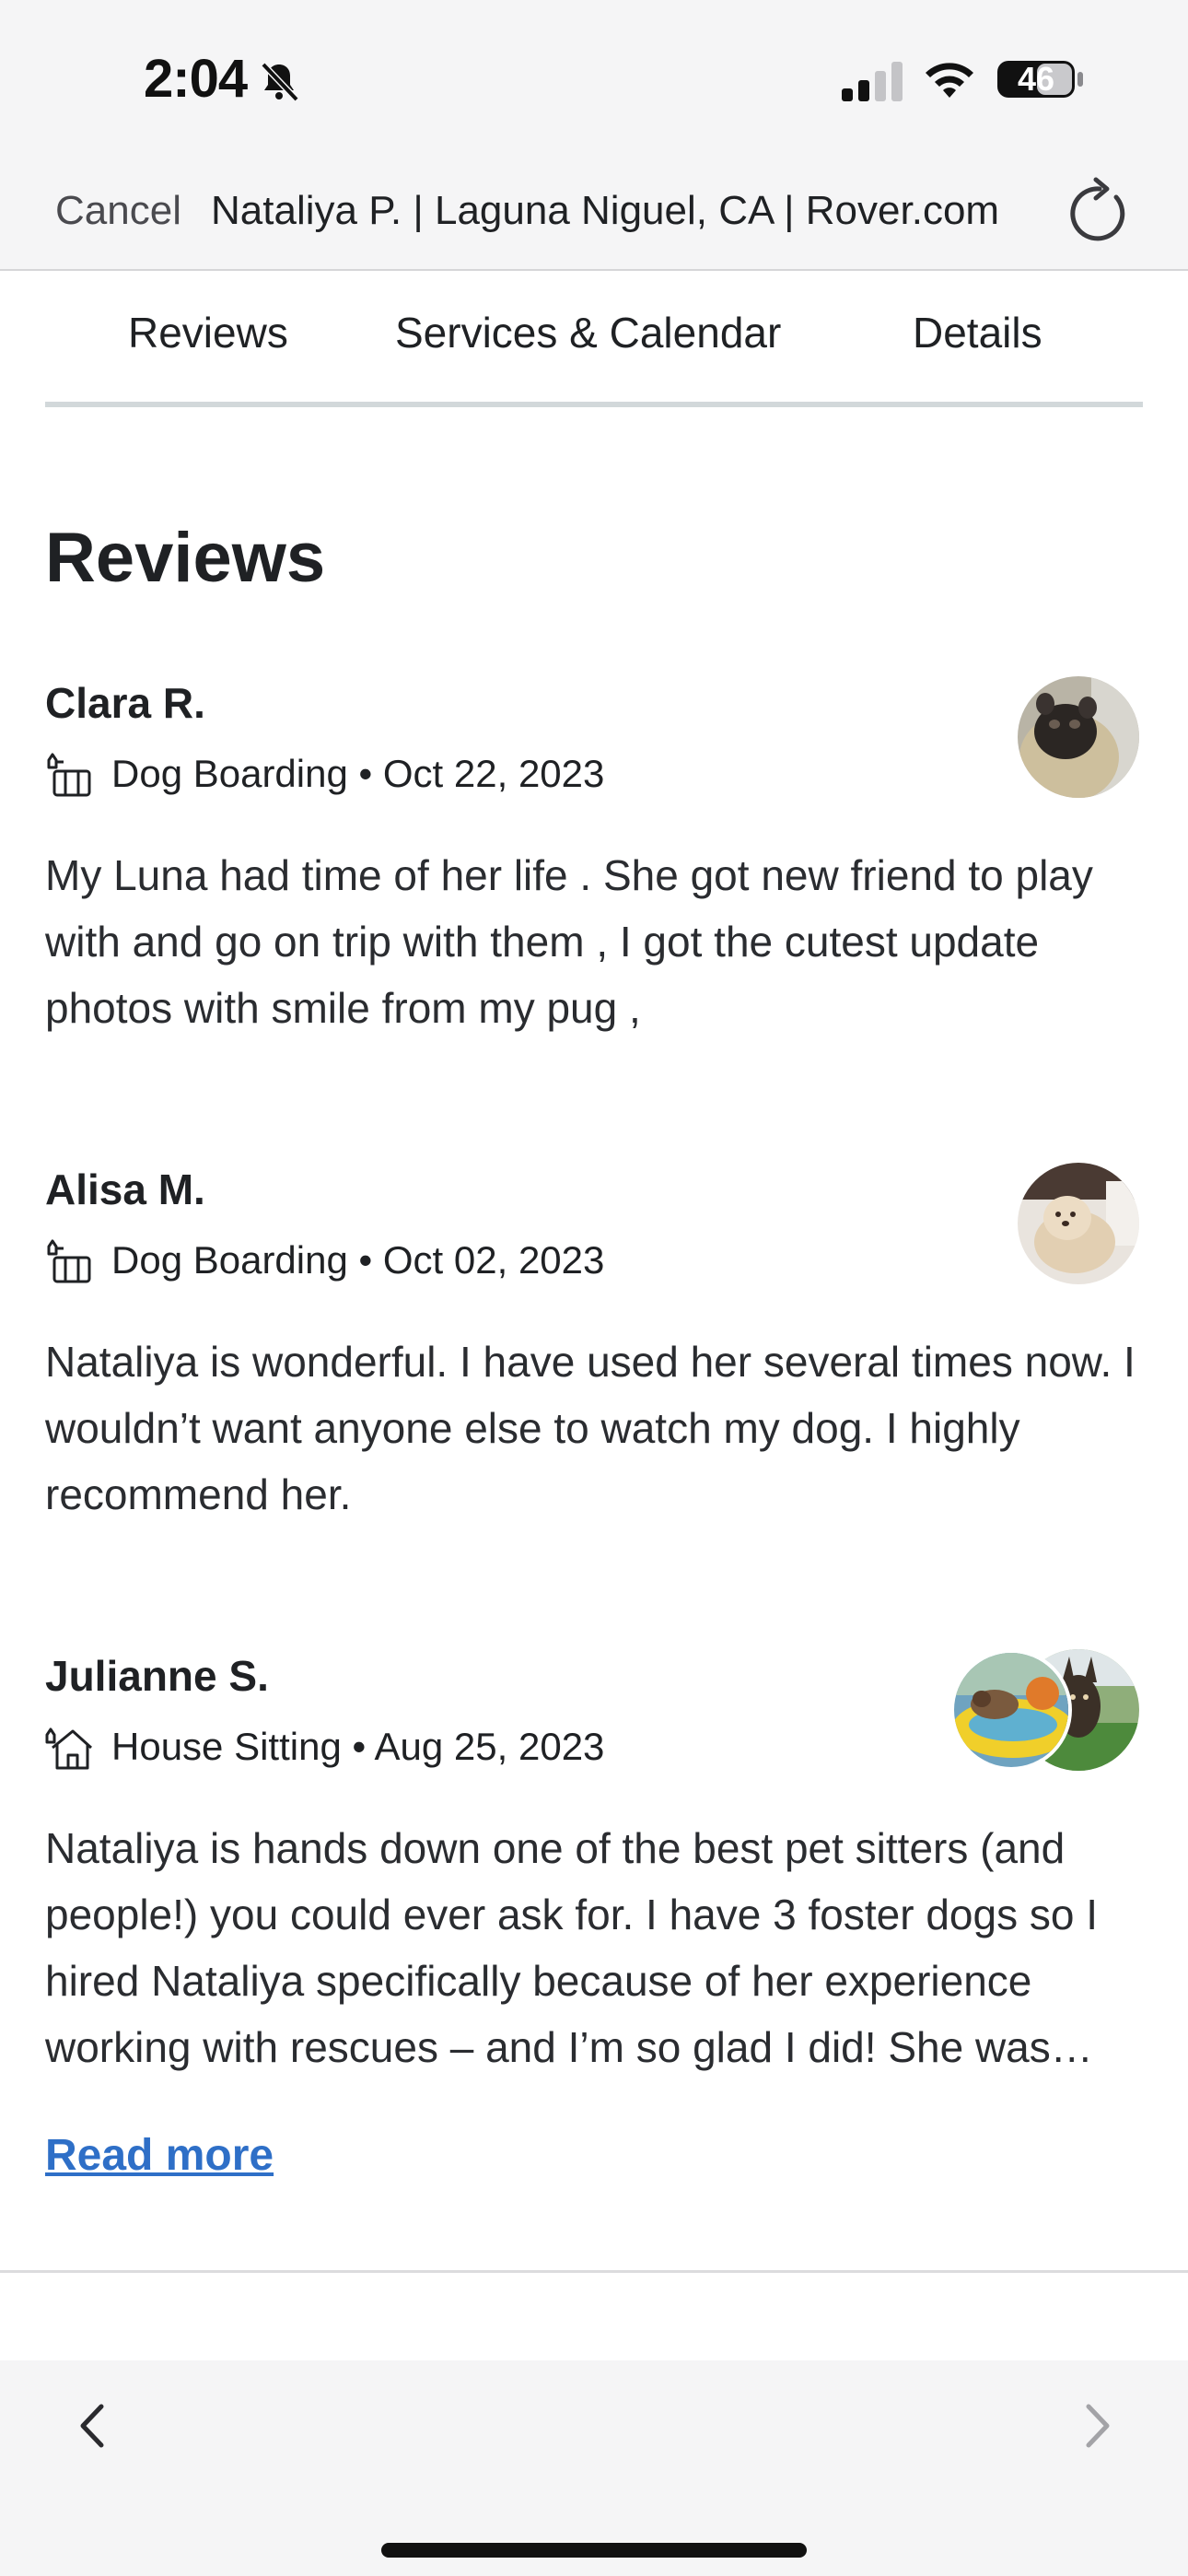  I want to click on review-meta: Dog Boarding • Oct 02, 2023, so click(324, 1260).